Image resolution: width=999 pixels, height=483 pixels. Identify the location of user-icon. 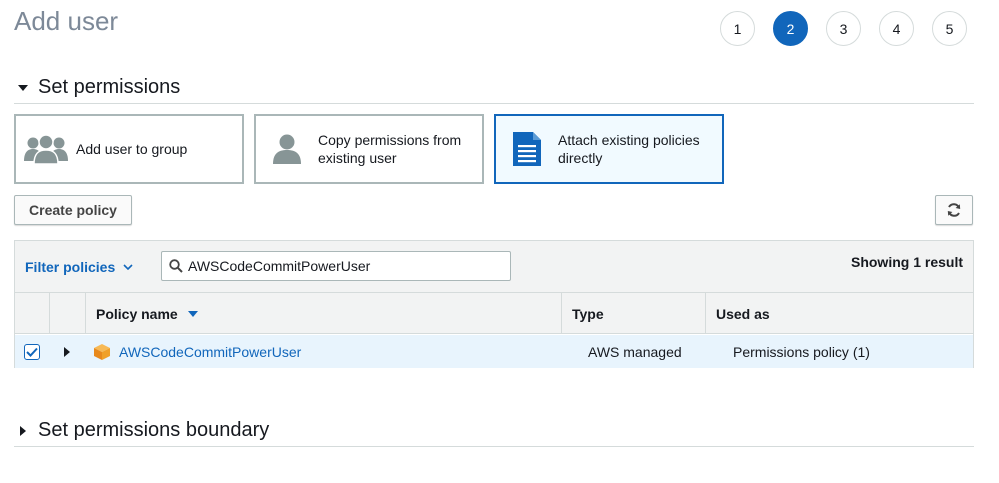
(287, 149).